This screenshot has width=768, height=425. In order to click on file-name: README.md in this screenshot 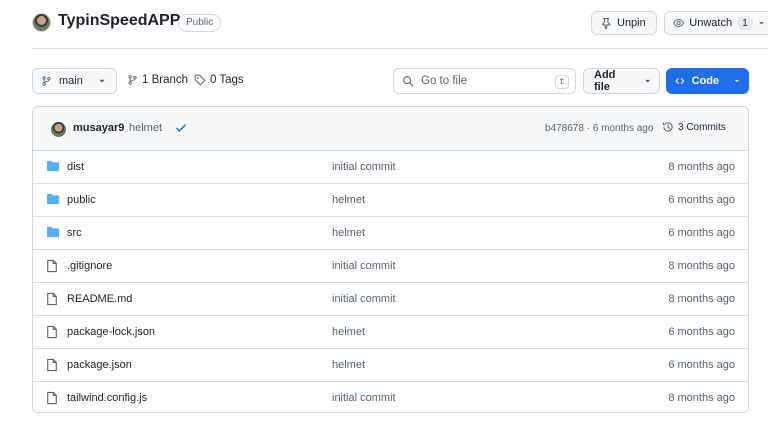, I will do `click(99, 299)`.